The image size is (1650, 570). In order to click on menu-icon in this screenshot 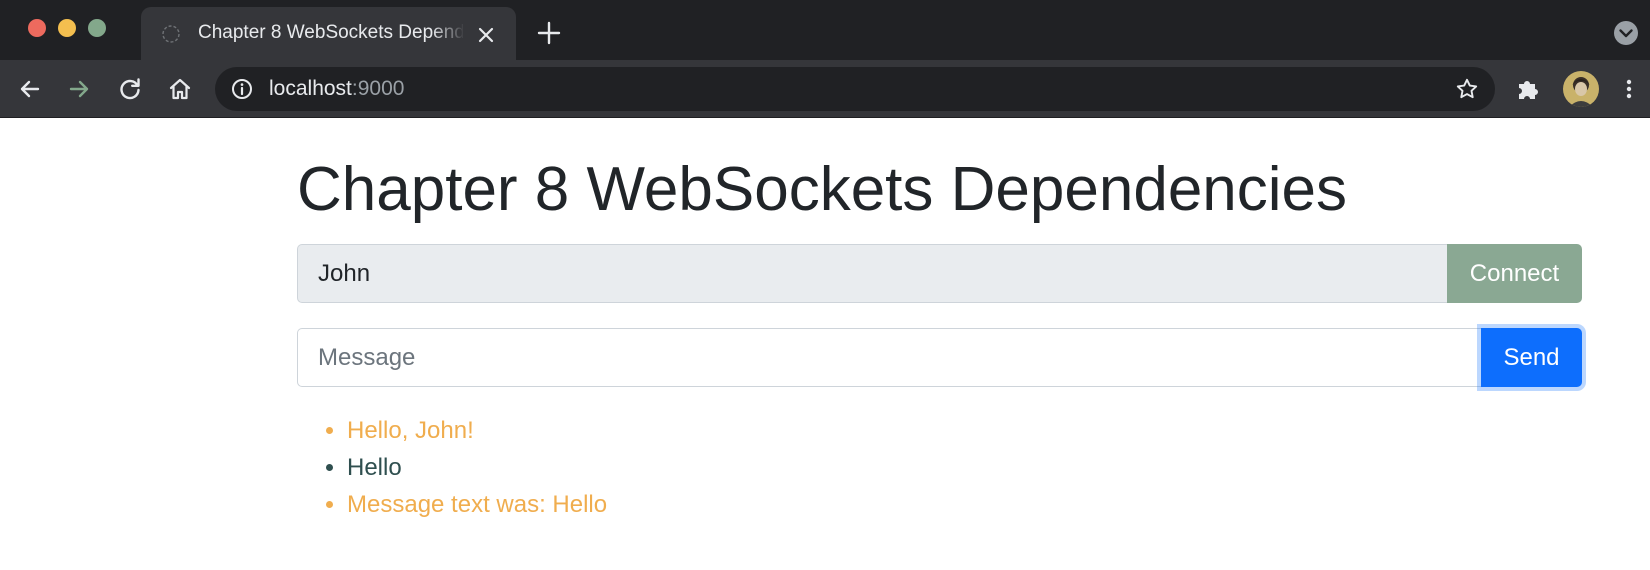, I will do `click(1629, 89)`.